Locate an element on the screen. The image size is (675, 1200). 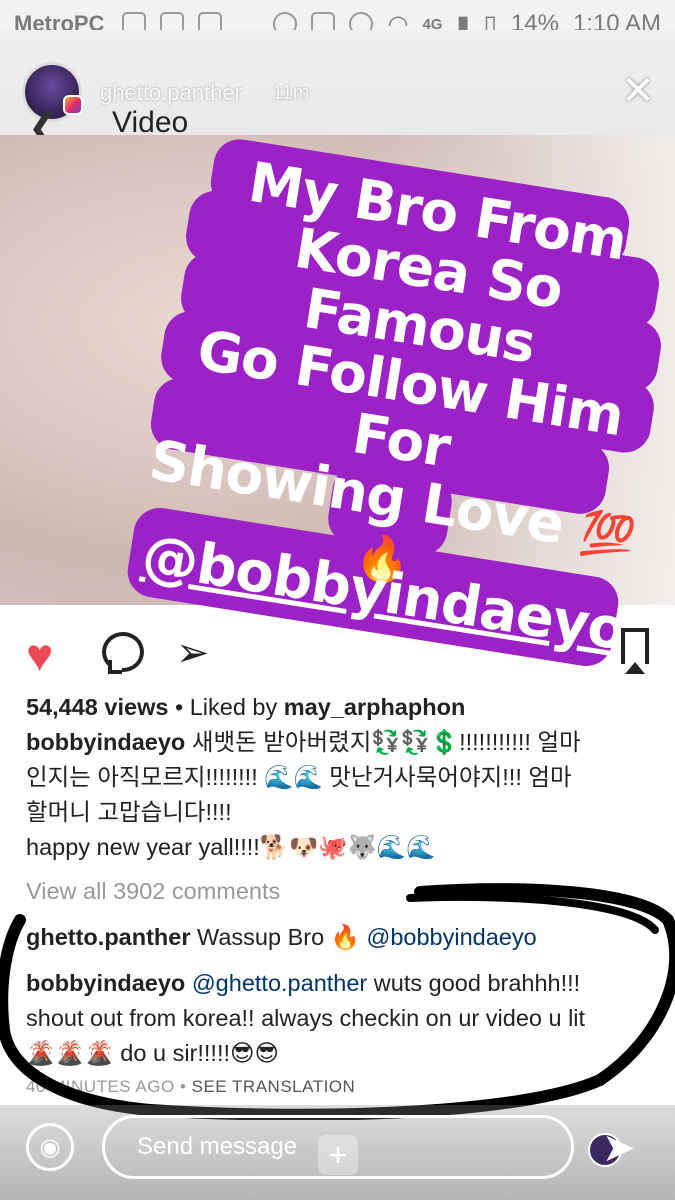
caption-username: bobbyindaeyo is located at coordinates (105, 742).